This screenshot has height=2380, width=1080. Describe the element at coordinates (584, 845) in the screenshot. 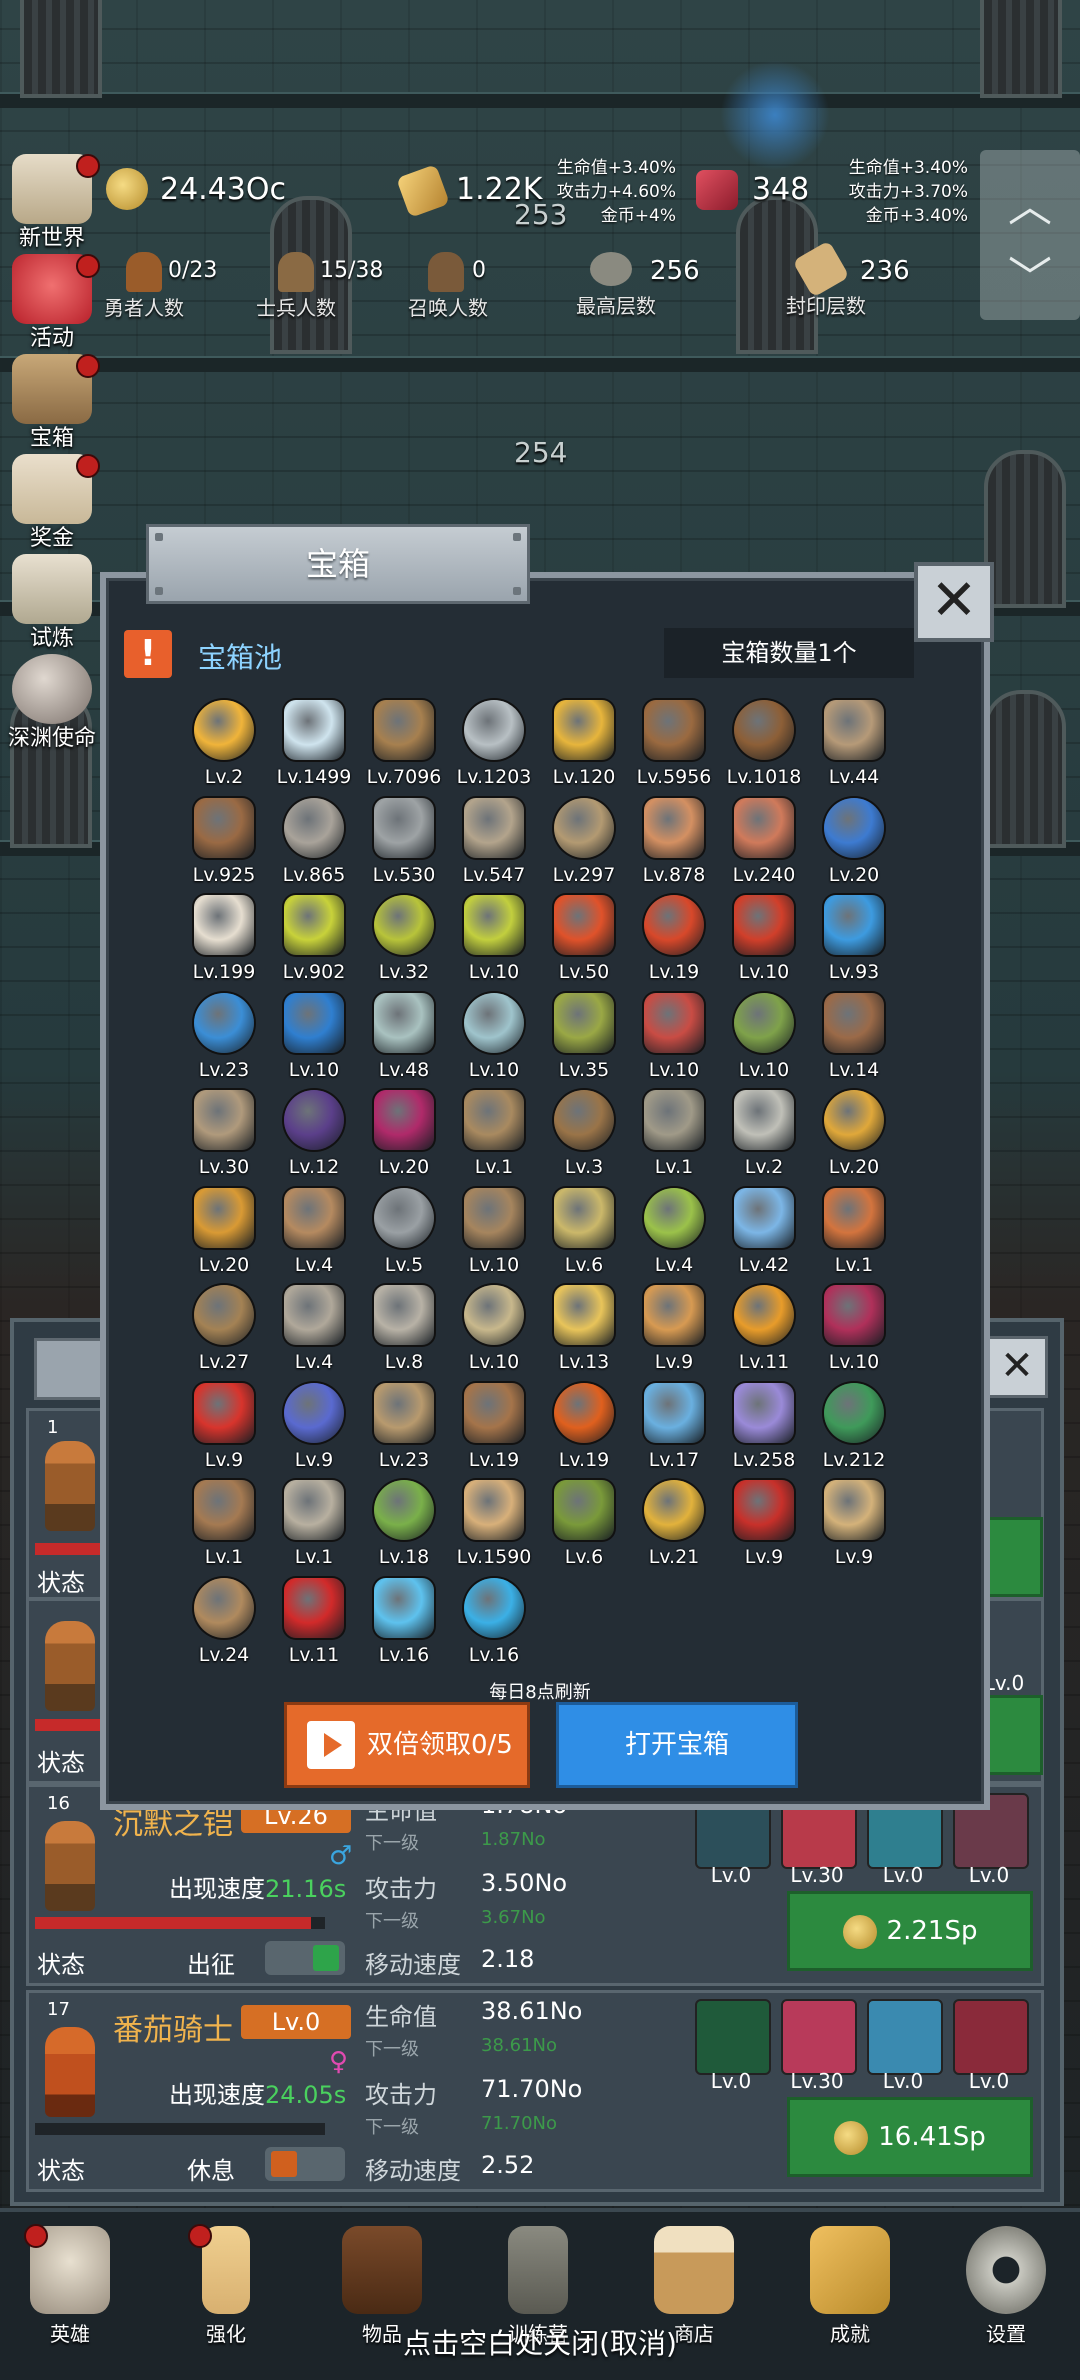

I see `chest-item: Lv.297` at that location.